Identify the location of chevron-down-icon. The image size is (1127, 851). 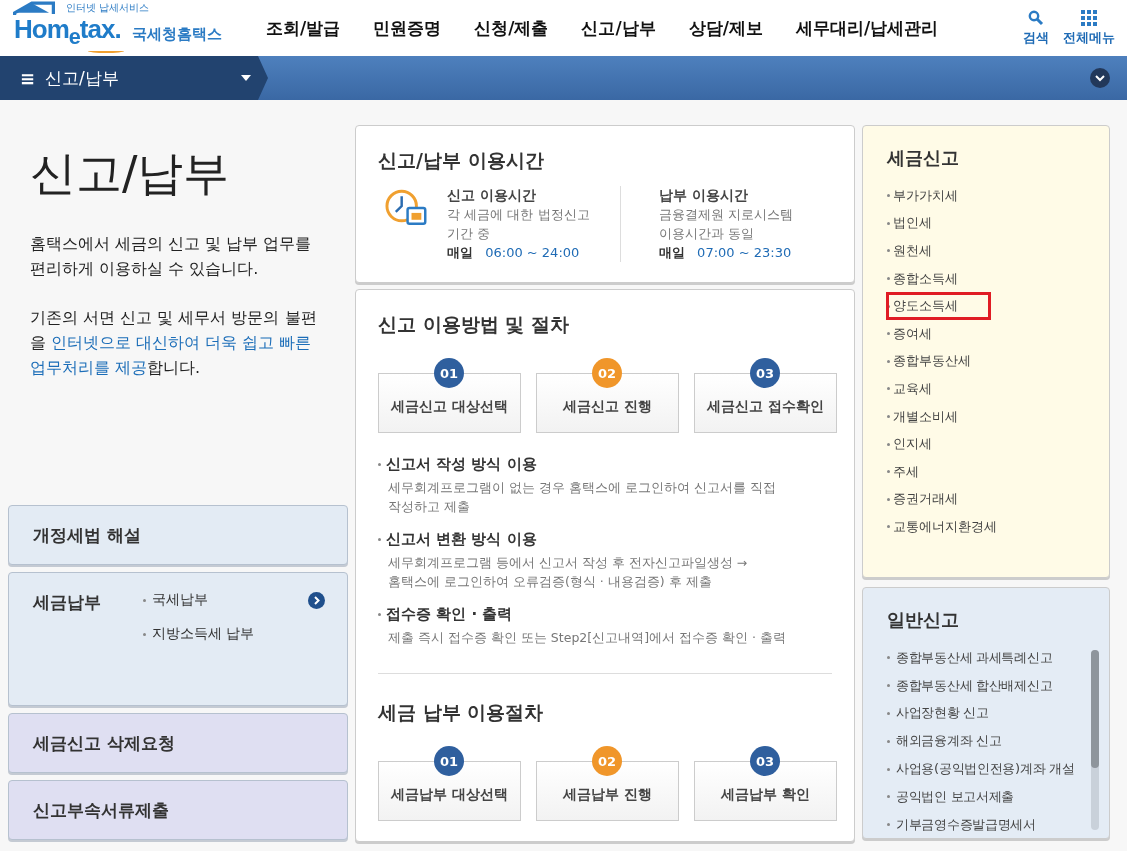
(1100, 78).